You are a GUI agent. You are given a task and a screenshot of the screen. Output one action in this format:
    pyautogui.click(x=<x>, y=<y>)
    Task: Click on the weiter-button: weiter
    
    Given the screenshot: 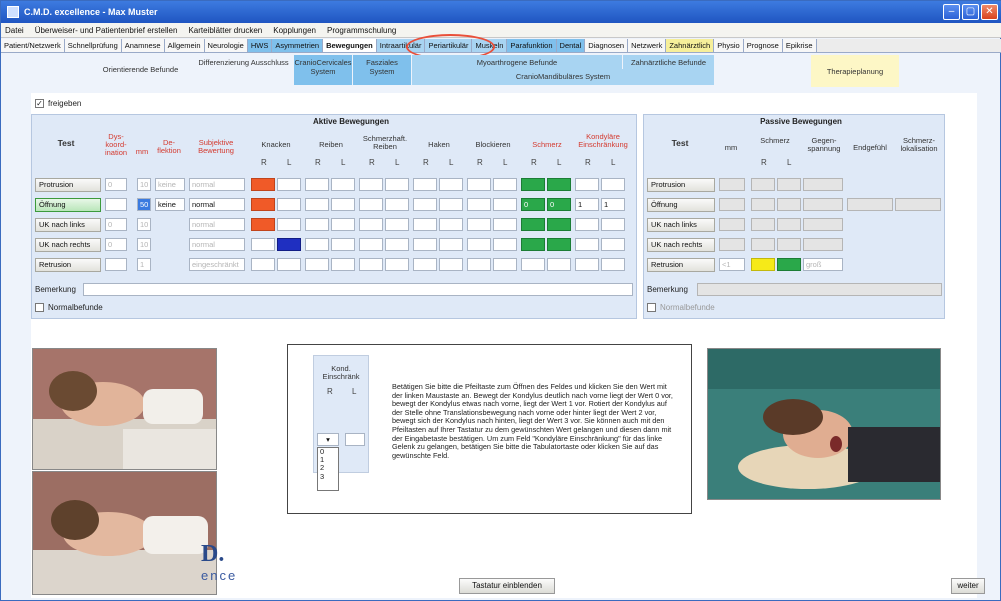 What is the action you would take?
    pyautogui.click(x=968, y=586)
    